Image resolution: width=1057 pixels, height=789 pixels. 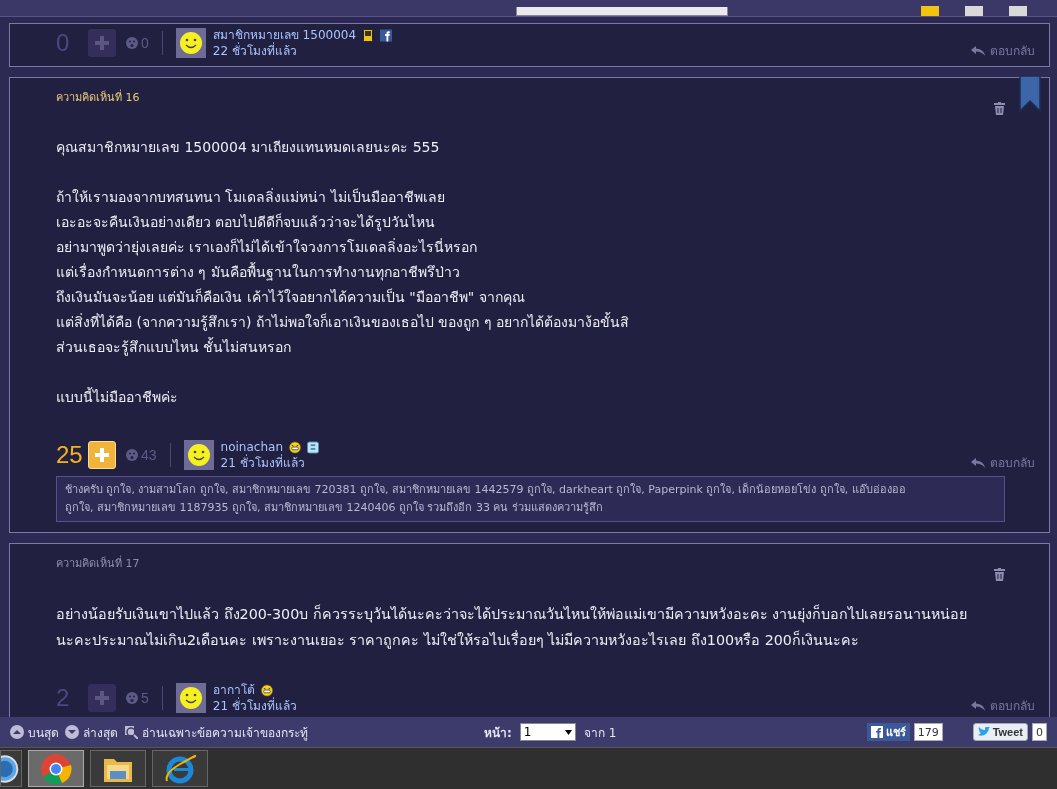 What do you see at coordinates (34, 732) in the screenshot?
I see `scroll-top-link: บนสุด` at bounding box center [34, 732].